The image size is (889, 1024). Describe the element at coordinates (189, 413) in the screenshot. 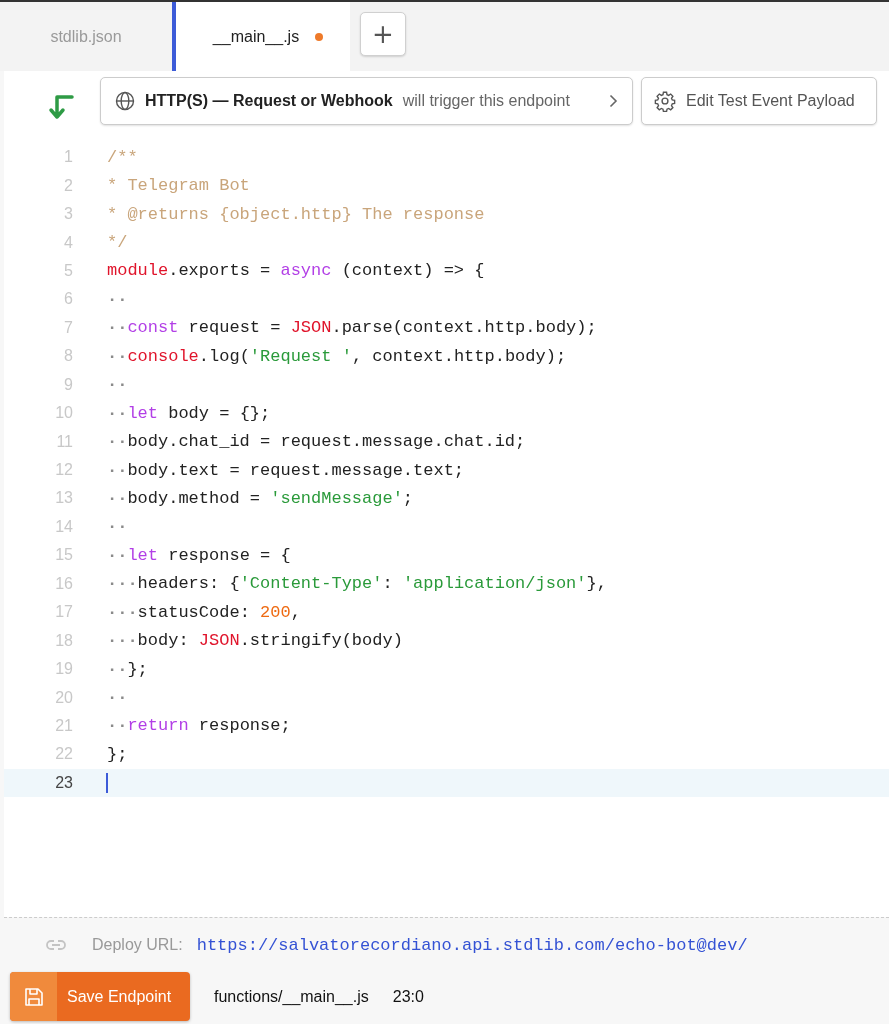

I see `code-line: ··let body = {};` at that location.